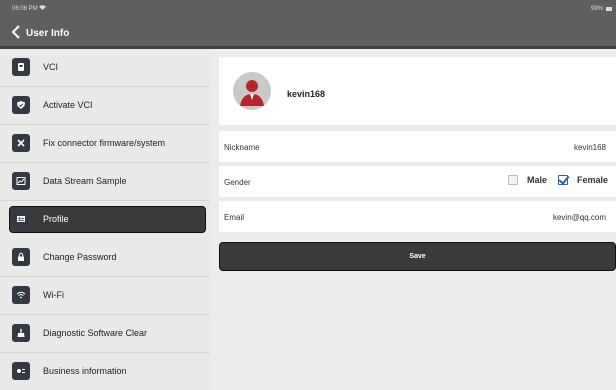 The height and width of the screenshot is (390, 616). I want to click on title-bar: User Info, so click(308, 33).